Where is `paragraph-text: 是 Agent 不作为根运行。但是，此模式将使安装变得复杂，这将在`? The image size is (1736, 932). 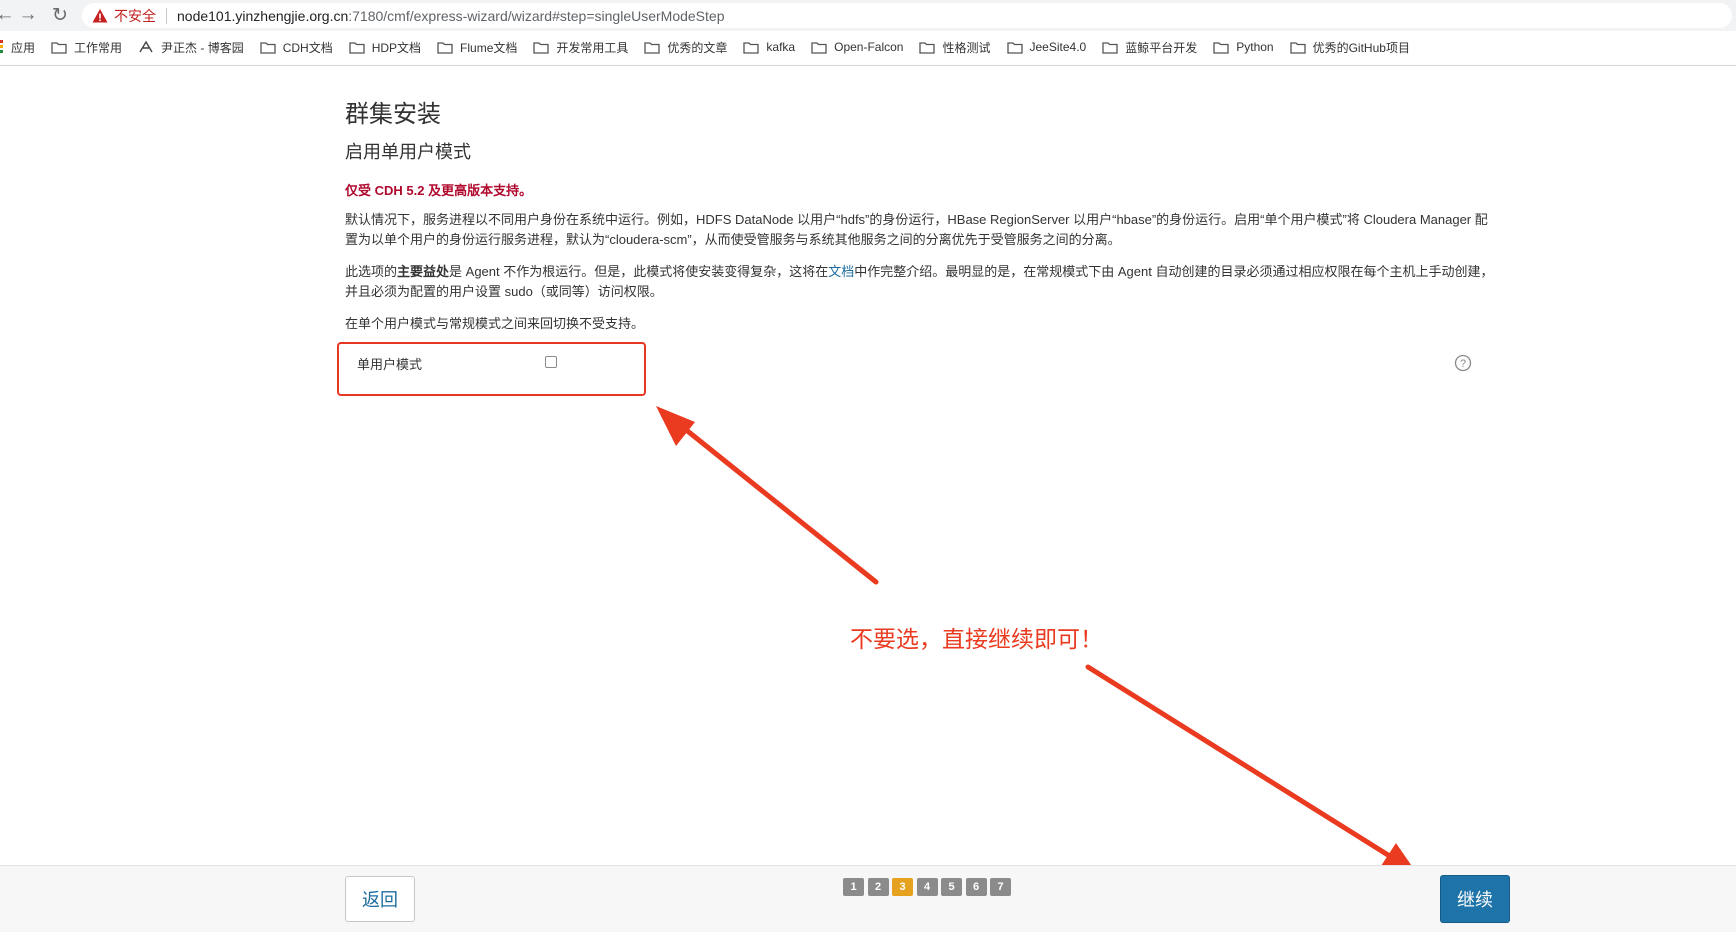 paragraph-text: 是 Agent 不作为根运行。但是，此模式将使安装变得复杂，这将在 is located at coordinates (639, 271).